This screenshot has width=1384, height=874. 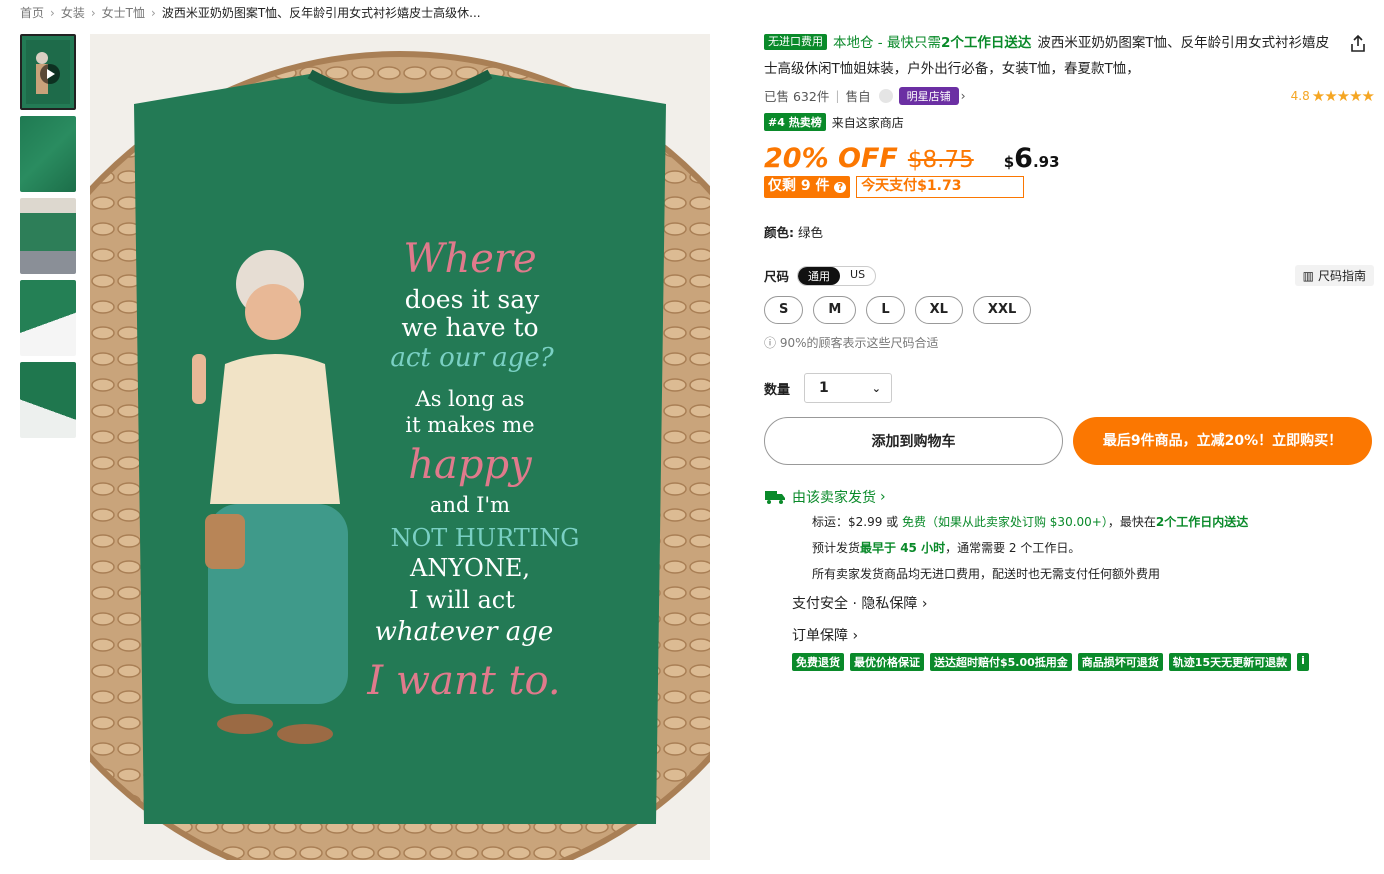 I want to click on help-icon: ?, so click(x=840, y=187).